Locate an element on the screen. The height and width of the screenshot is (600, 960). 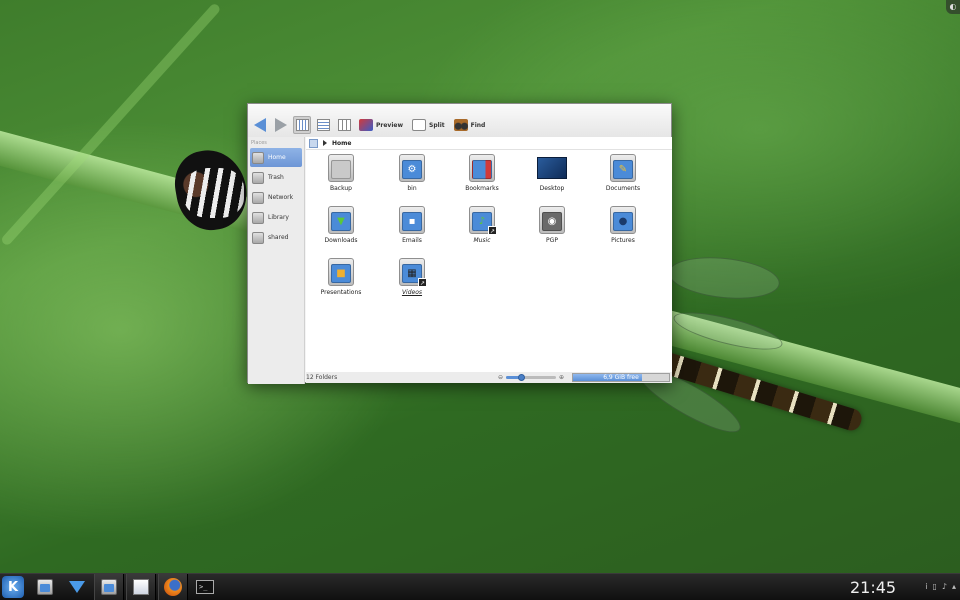
place-shared: shared is located at coordinates (276, 237).